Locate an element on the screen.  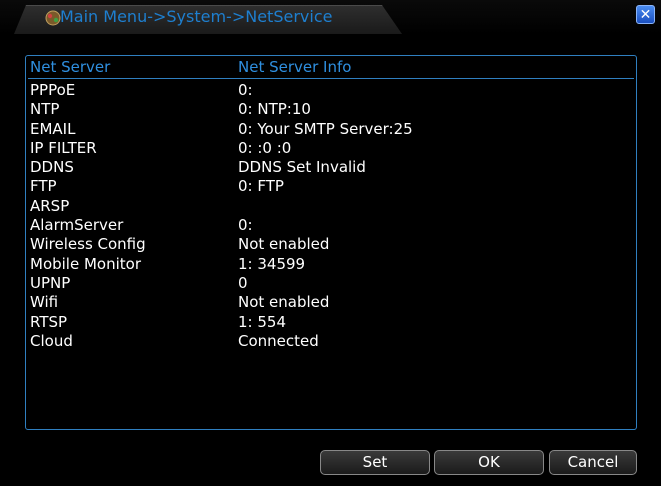
net-server-name: Cloud is located at coordinates (51, 340).